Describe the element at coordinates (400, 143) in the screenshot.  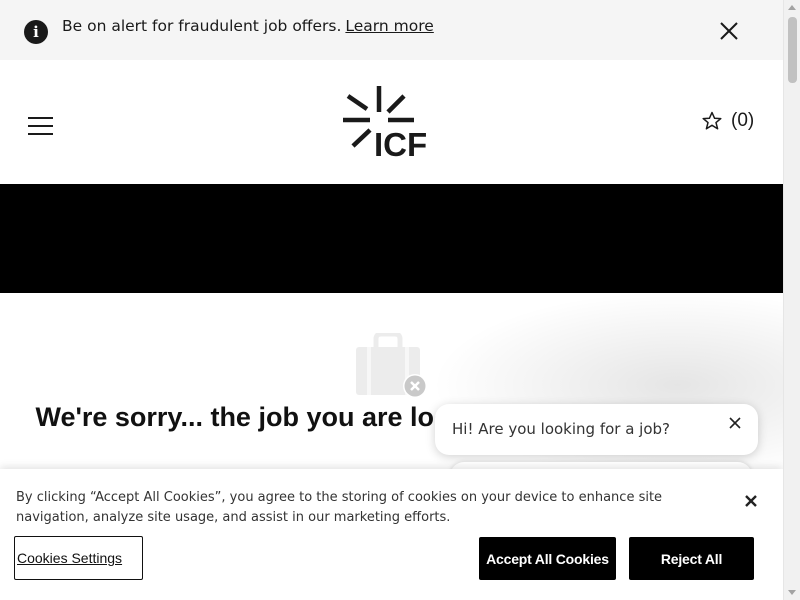
I see `logo-wordmark: ICF` at that location.